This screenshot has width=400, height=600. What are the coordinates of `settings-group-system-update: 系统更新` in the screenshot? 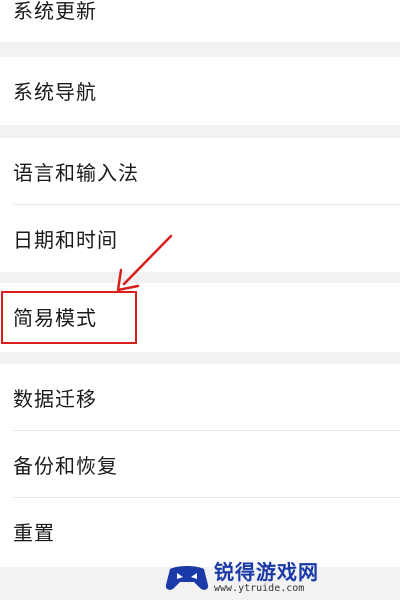 It's located at (200, 21).